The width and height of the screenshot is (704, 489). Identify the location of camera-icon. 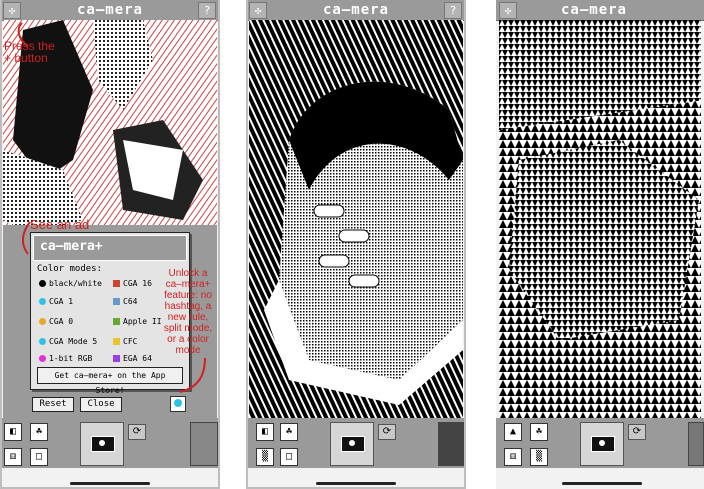
(603, 444).